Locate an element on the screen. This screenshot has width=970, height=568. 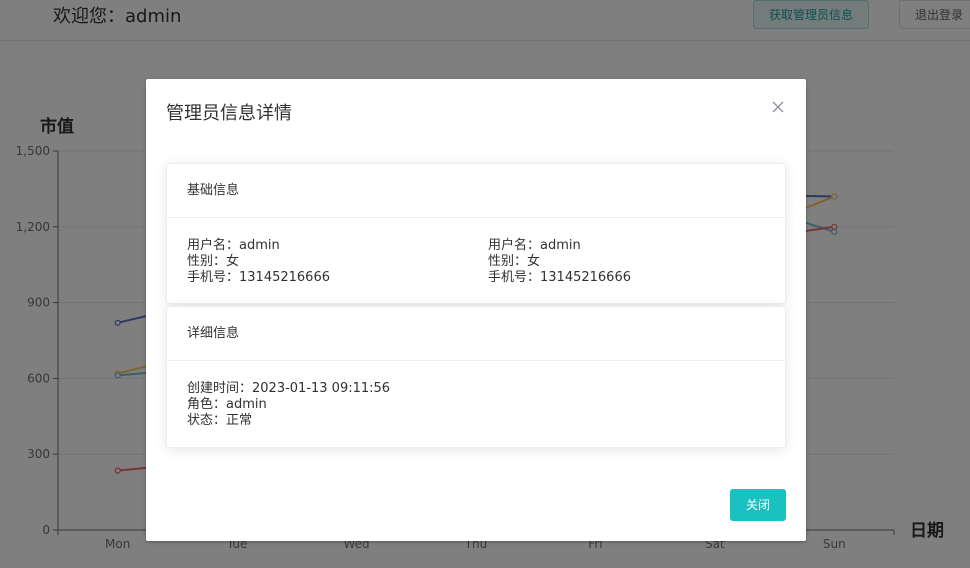
detail-info-column: 创建时间：2023-01-13 09:11:56 角色：admin 状态：正常 is located at coordinates (288, 405).